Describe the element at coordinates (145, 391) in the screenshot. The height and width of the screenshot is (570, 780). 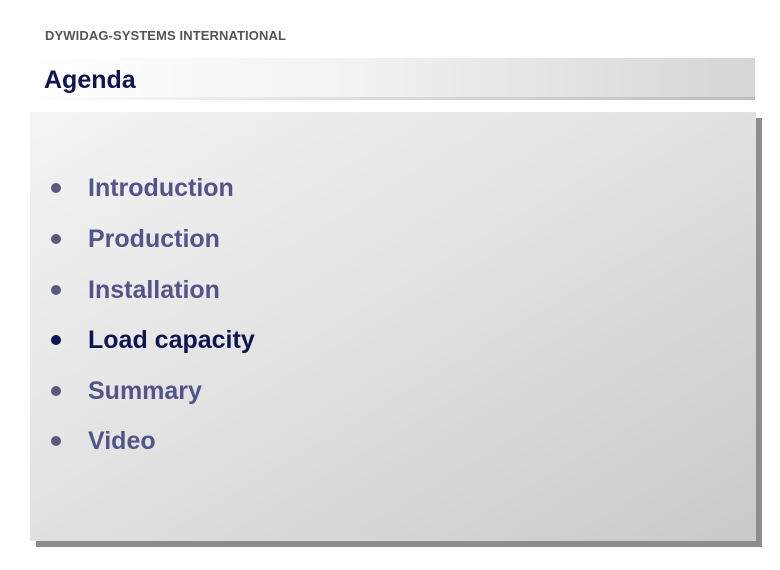
I see `agenda-item-label: Summary` at that location.